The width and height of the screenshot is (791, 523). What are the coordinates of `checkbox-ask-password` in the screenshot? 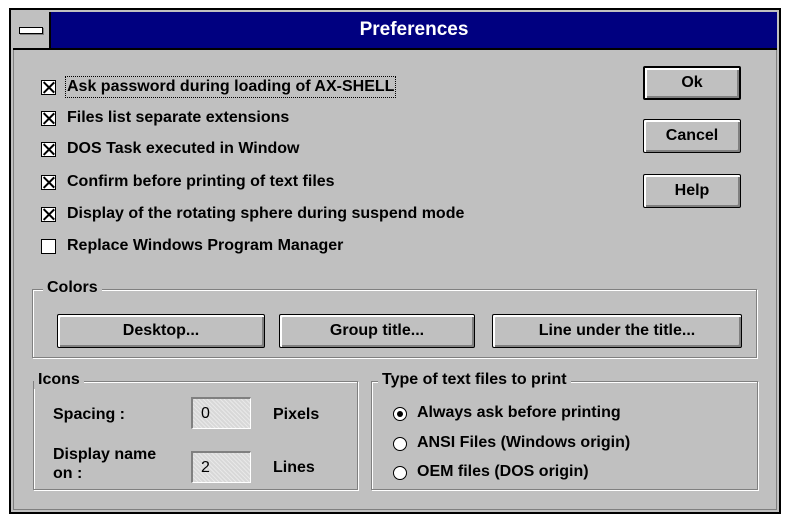 It's located at (48, 87).